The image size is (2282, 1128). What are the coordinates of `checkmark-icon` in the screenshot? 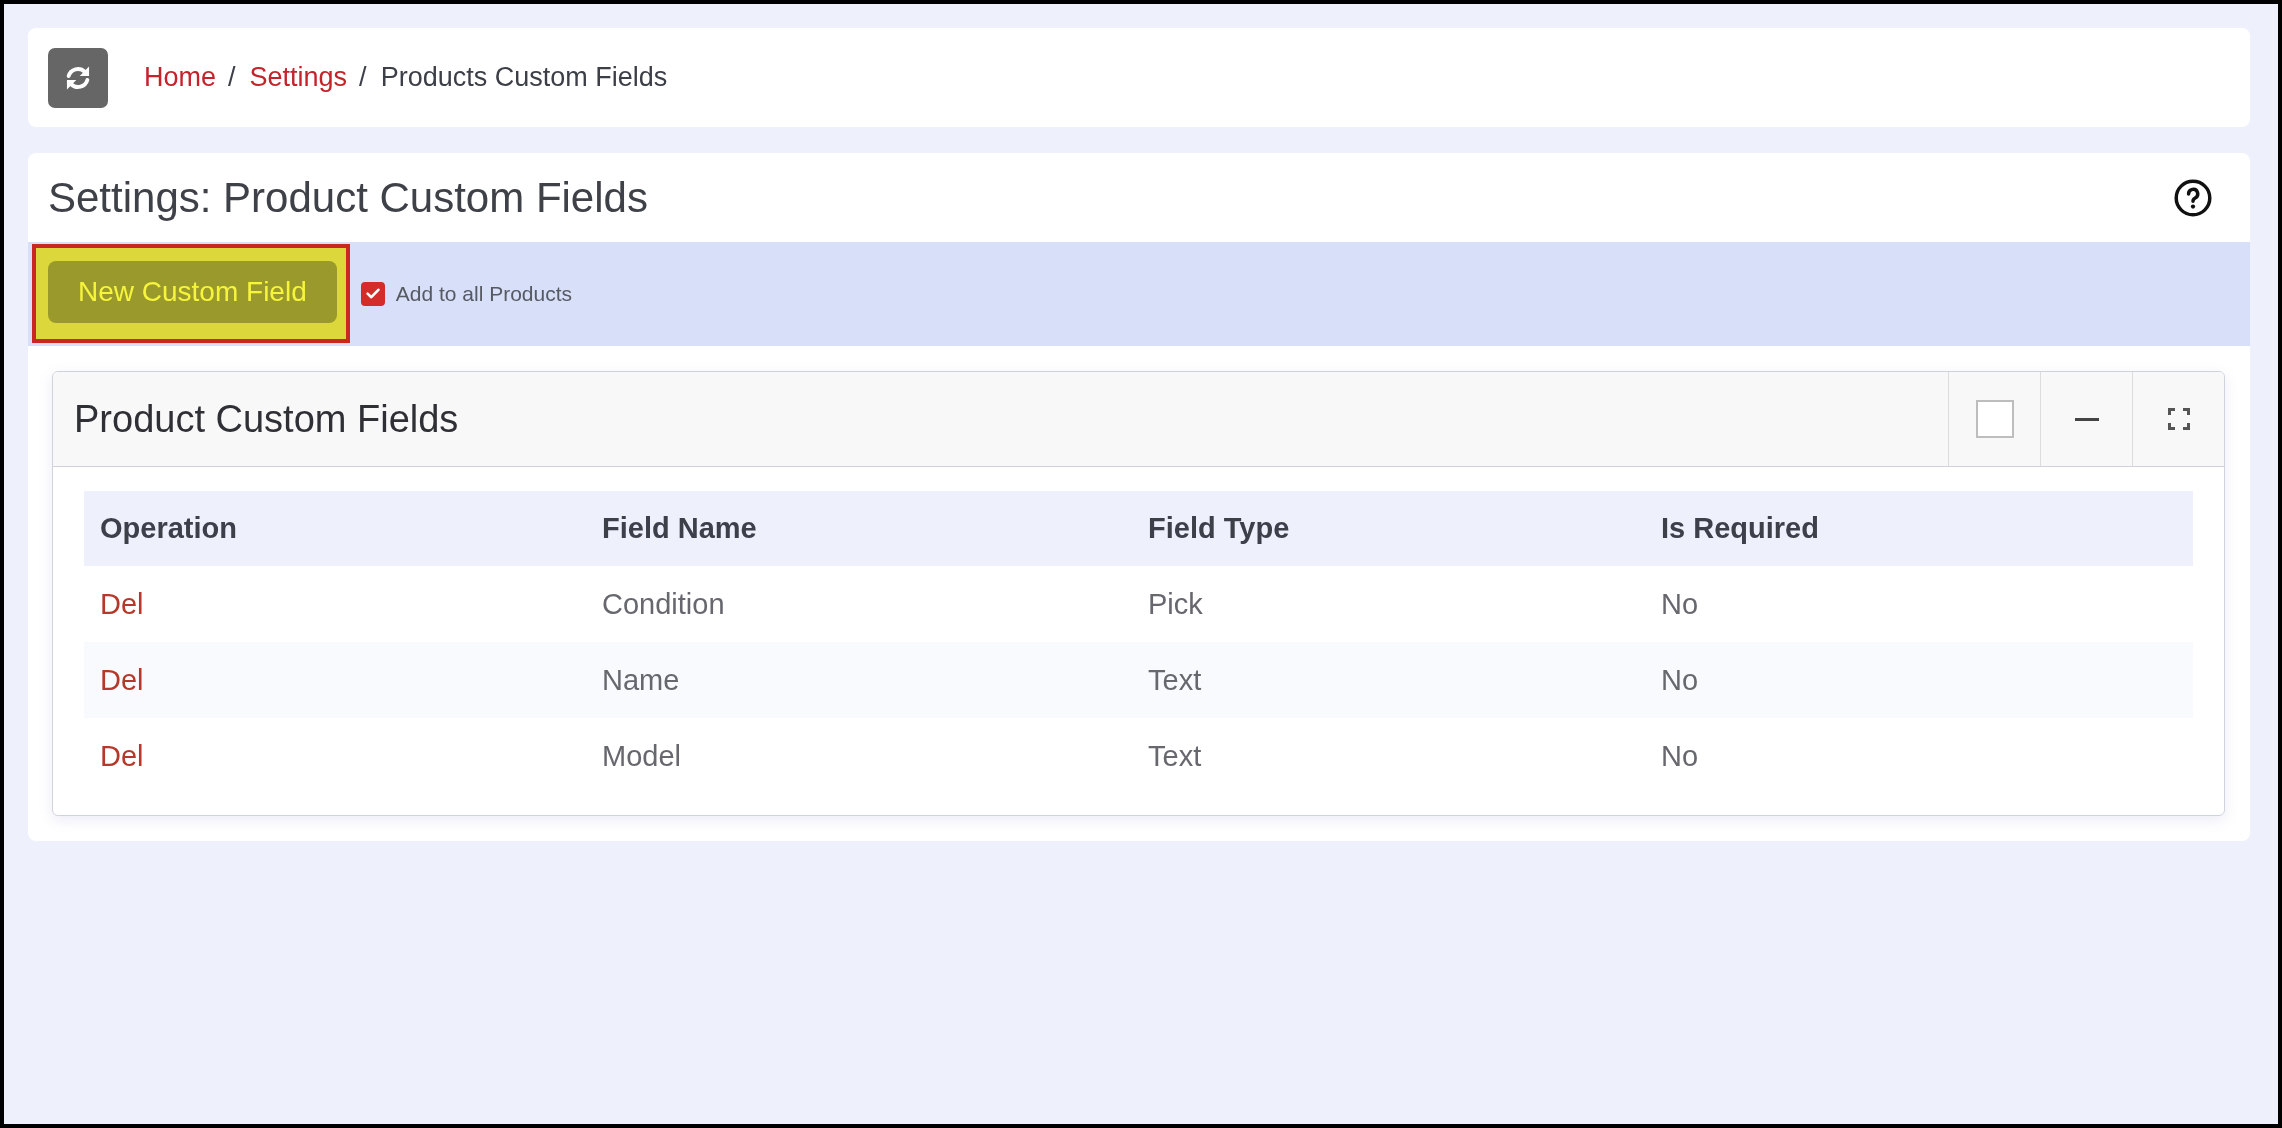 It's located at (372, 293).